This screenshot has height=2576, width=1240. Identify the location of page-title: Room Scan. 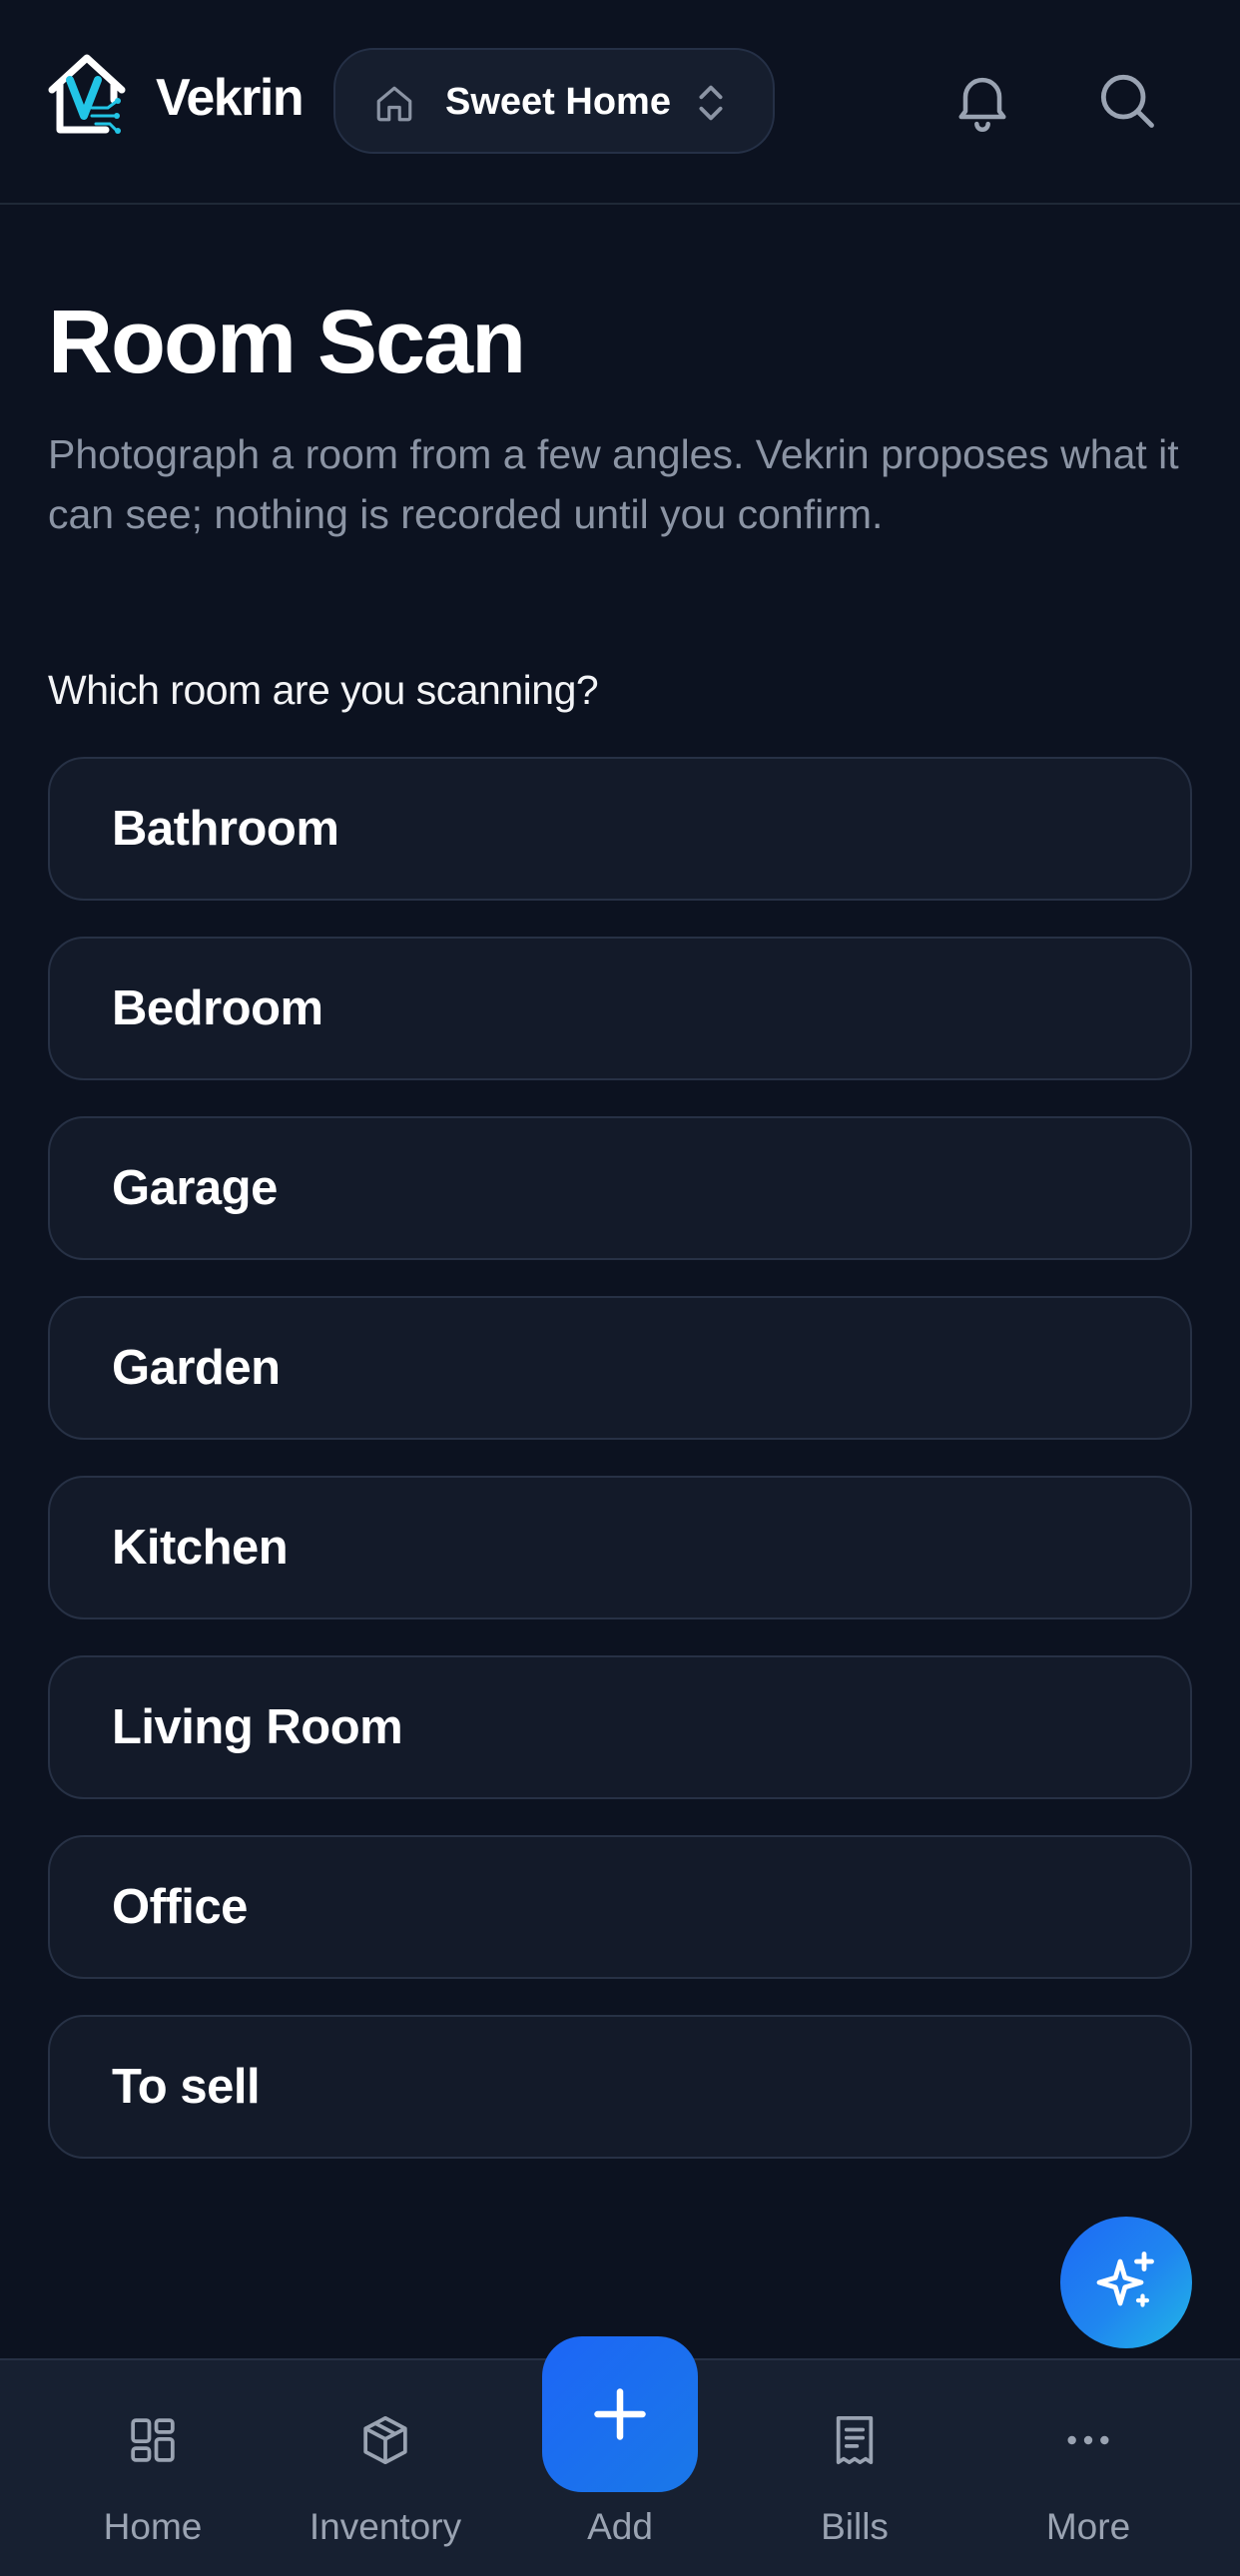
(287, 342).